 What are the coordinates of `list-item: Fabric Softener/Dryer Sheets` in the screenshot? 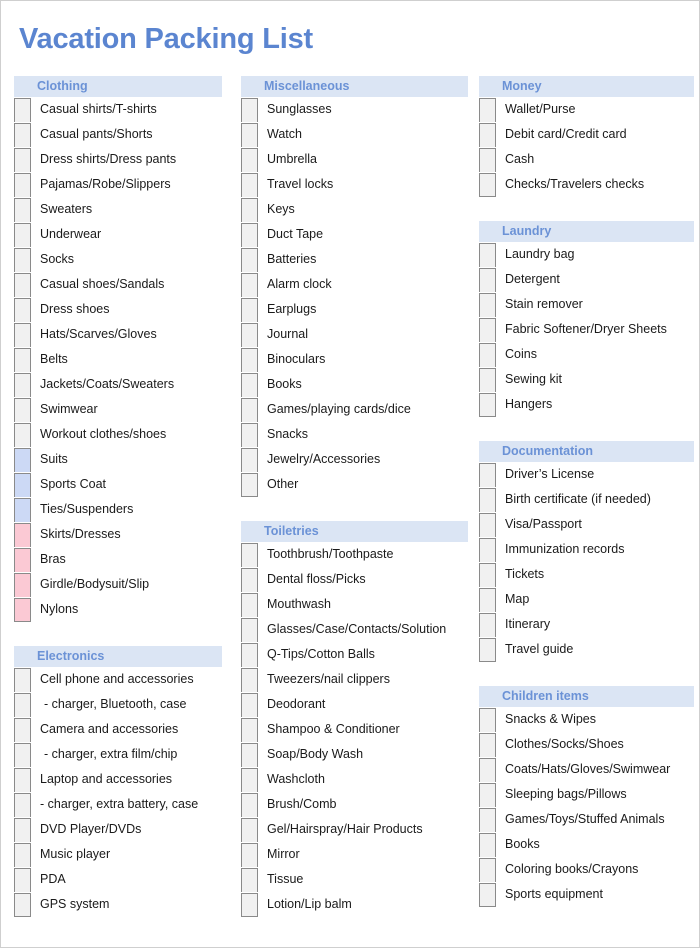 It's located at (588, 329).